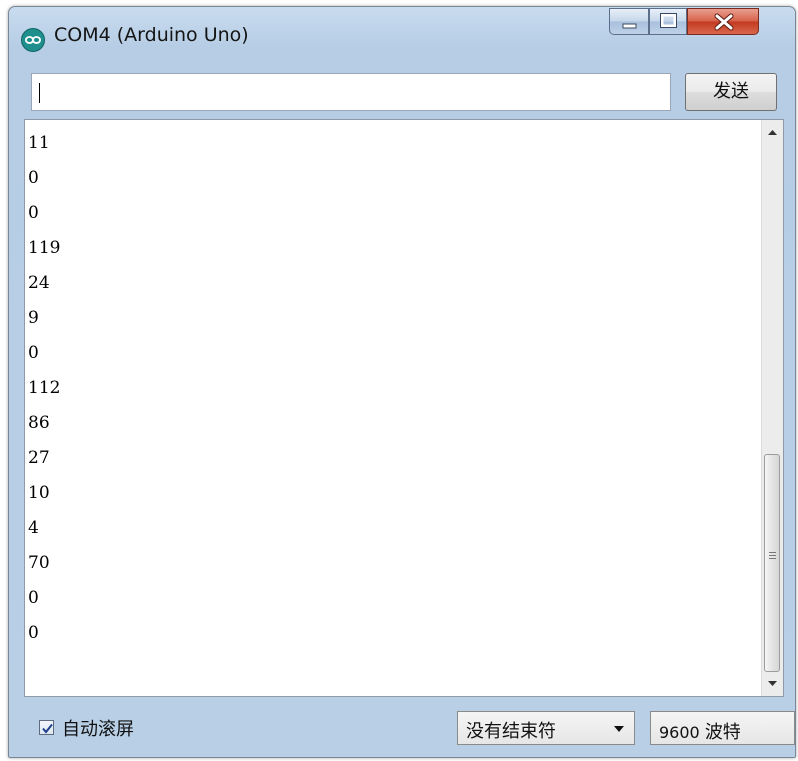 This screenshot has width=798, height=761. I want to click on output-line: 9, so click(33, 318).